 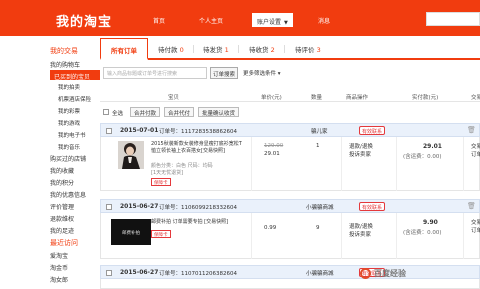 What do you see at coordinates (219, 112) in the screenshot?
I see `batch-confirm-button: 批量确认收货` at bounding box center [219, 112].